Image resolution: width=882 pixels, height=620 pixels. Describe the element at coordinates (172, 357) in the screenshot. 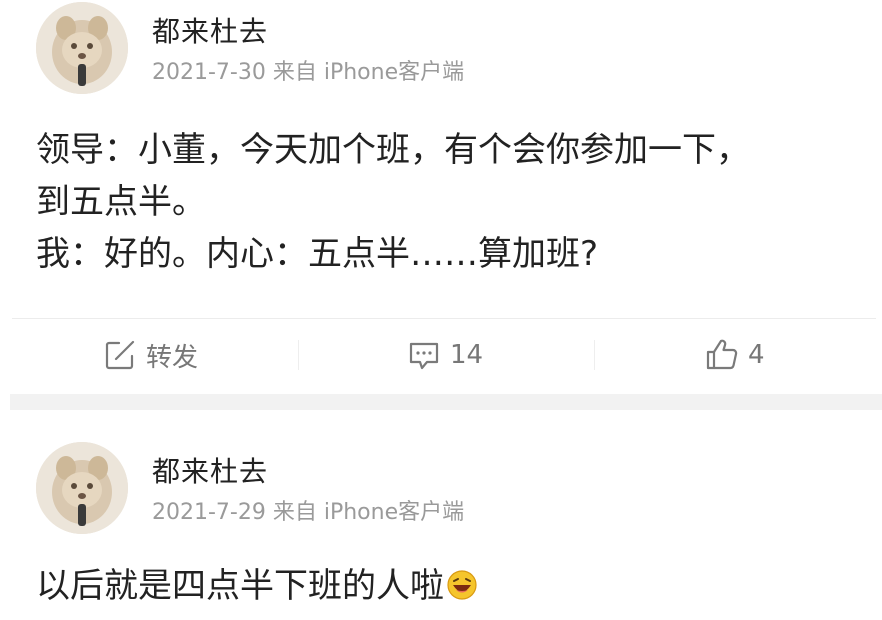

I see `repost-label: 转发` at that location.